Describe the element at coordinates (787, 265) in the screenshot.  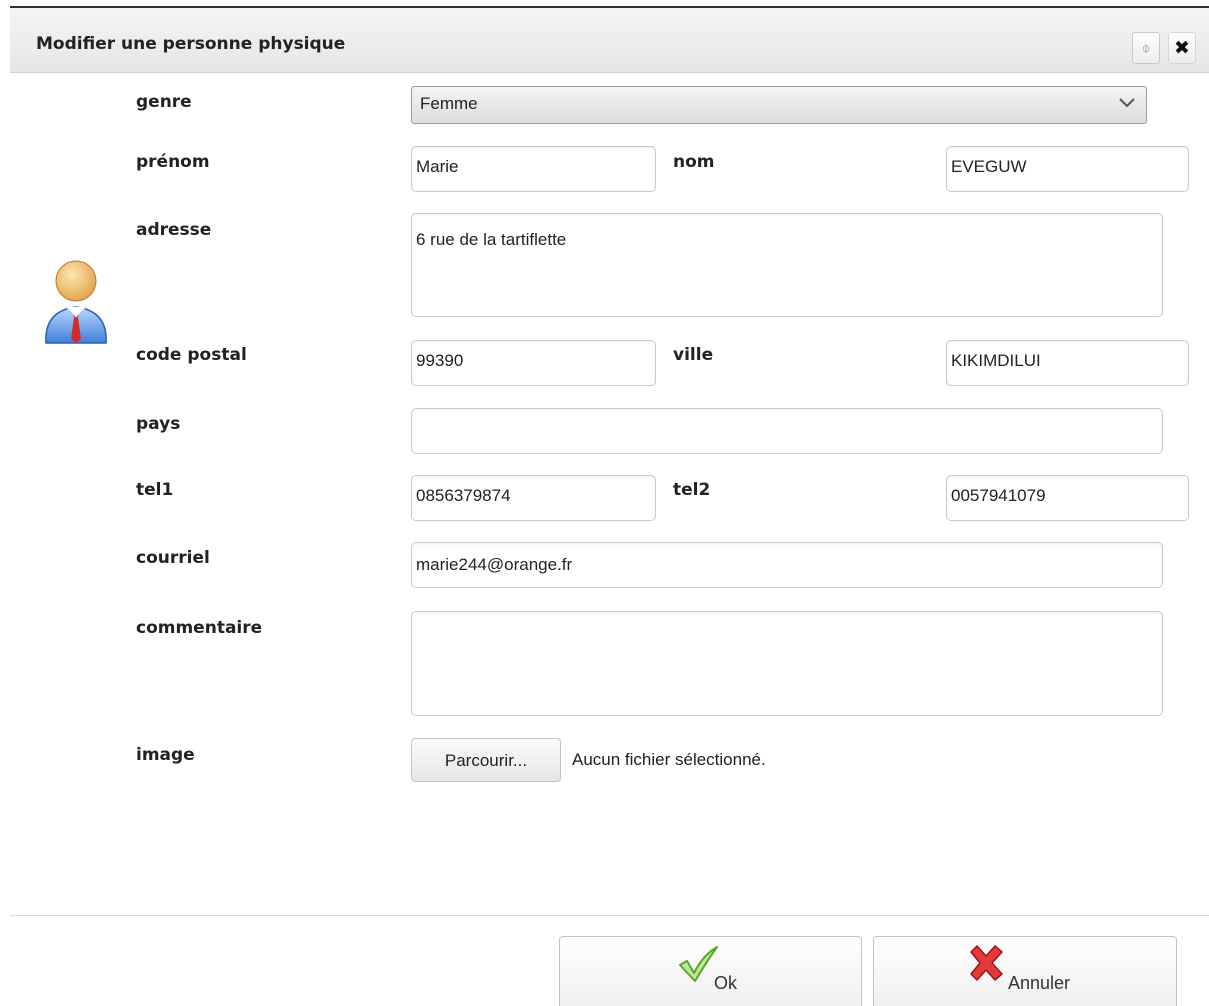
I see `adresse-textarea: 6 rue de la tartiflette` at that location.